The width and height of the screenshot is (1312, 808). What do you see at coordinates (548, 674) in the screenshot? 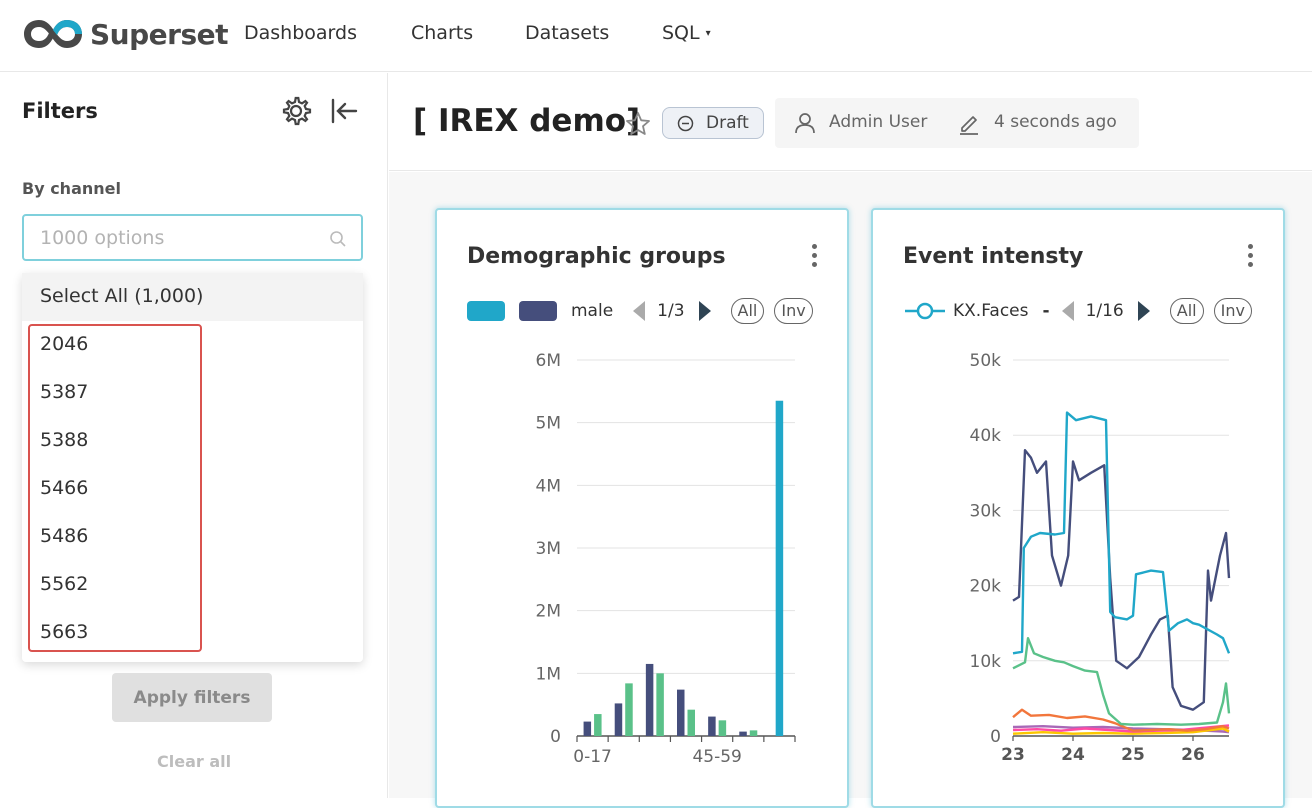
I see `y-tick-label: 1M` at bounding box center [548, 674].